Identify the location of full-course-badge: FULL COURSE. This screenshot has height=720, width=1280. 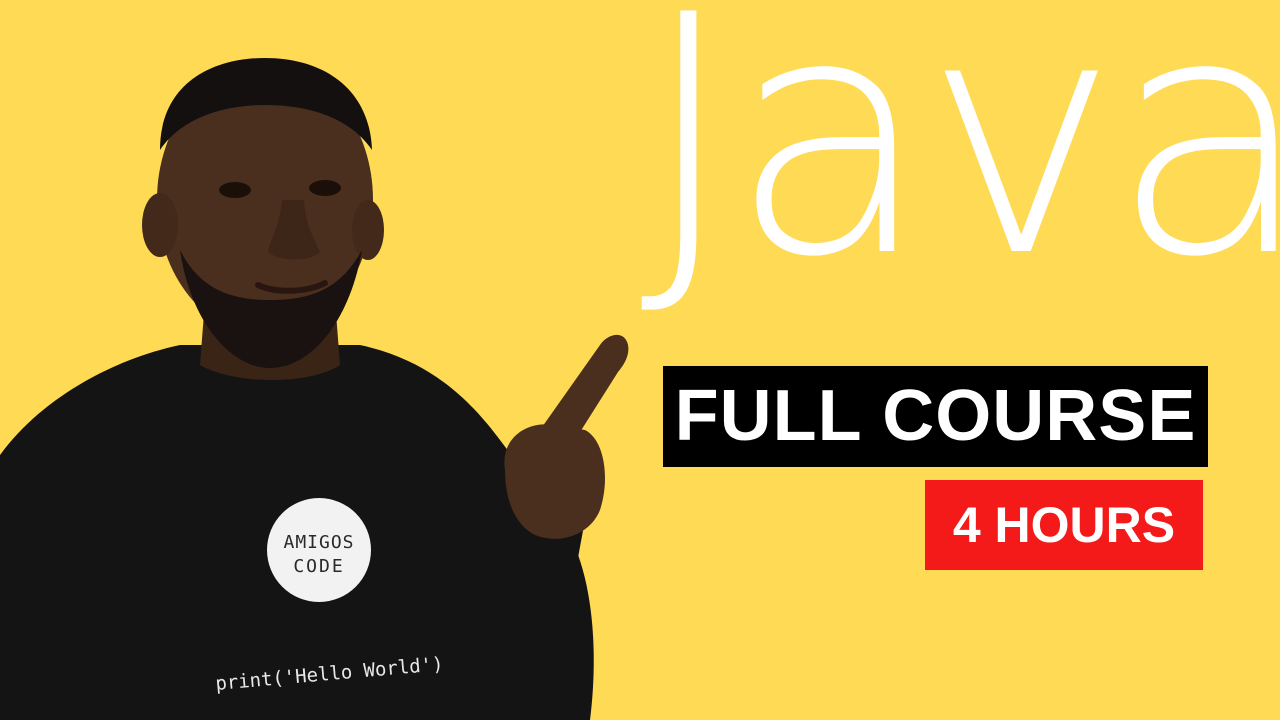
(935, 416).